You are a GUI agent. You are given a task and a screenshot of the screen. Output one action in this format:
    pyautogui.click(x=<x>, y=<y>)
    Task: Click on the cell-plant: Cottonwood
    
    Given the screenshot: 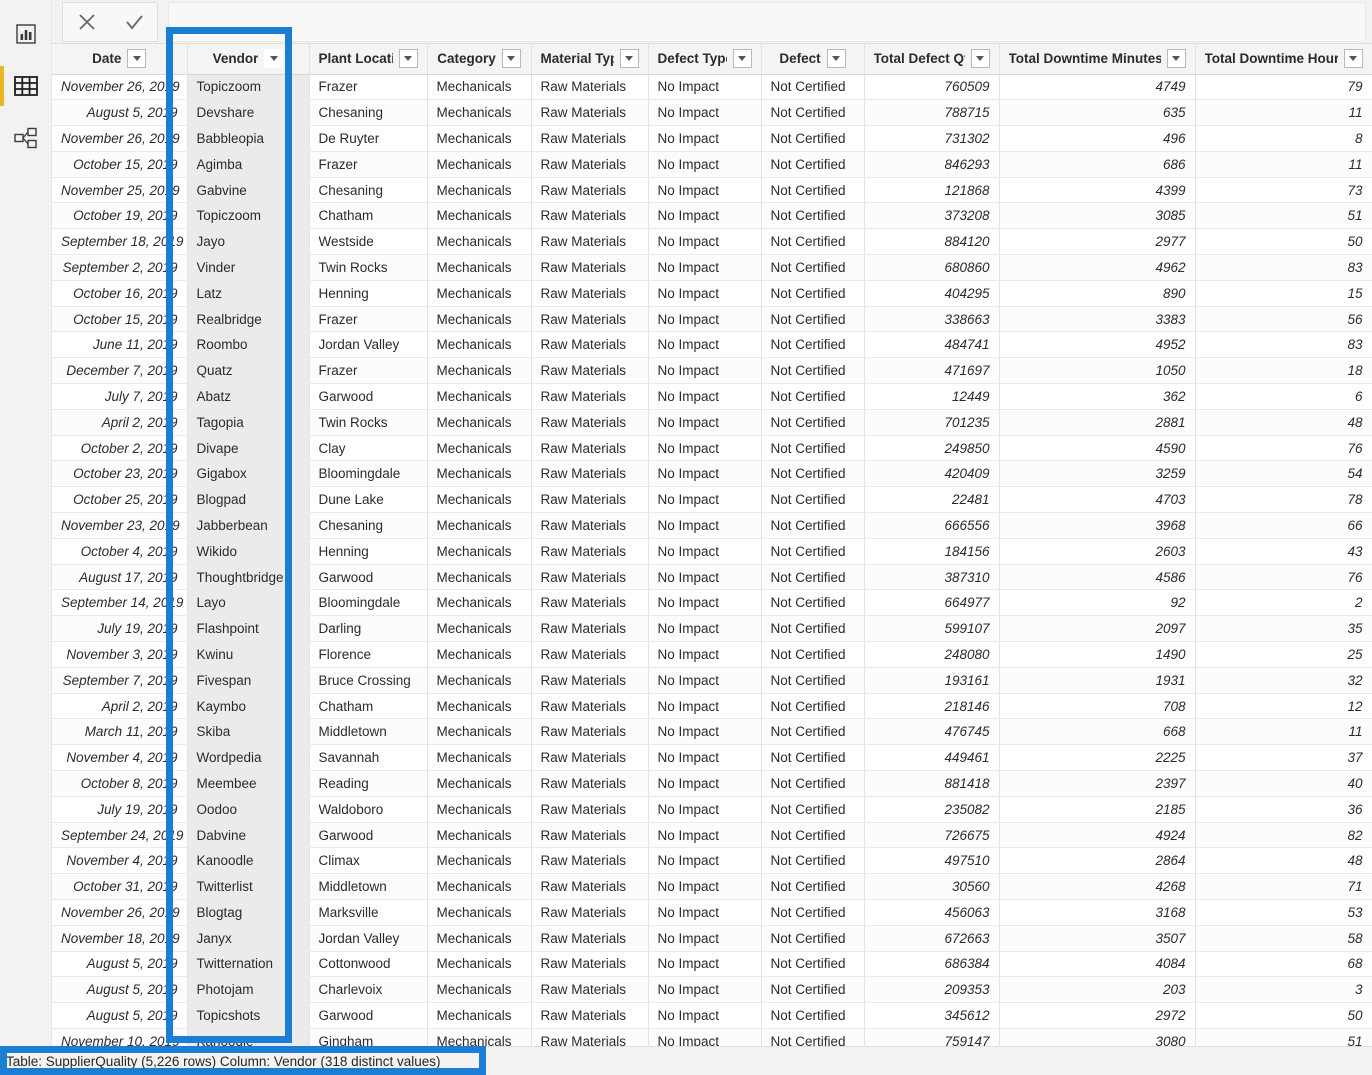 What is the action you would take?
    pyautogui.click(x=368, y=964)
    